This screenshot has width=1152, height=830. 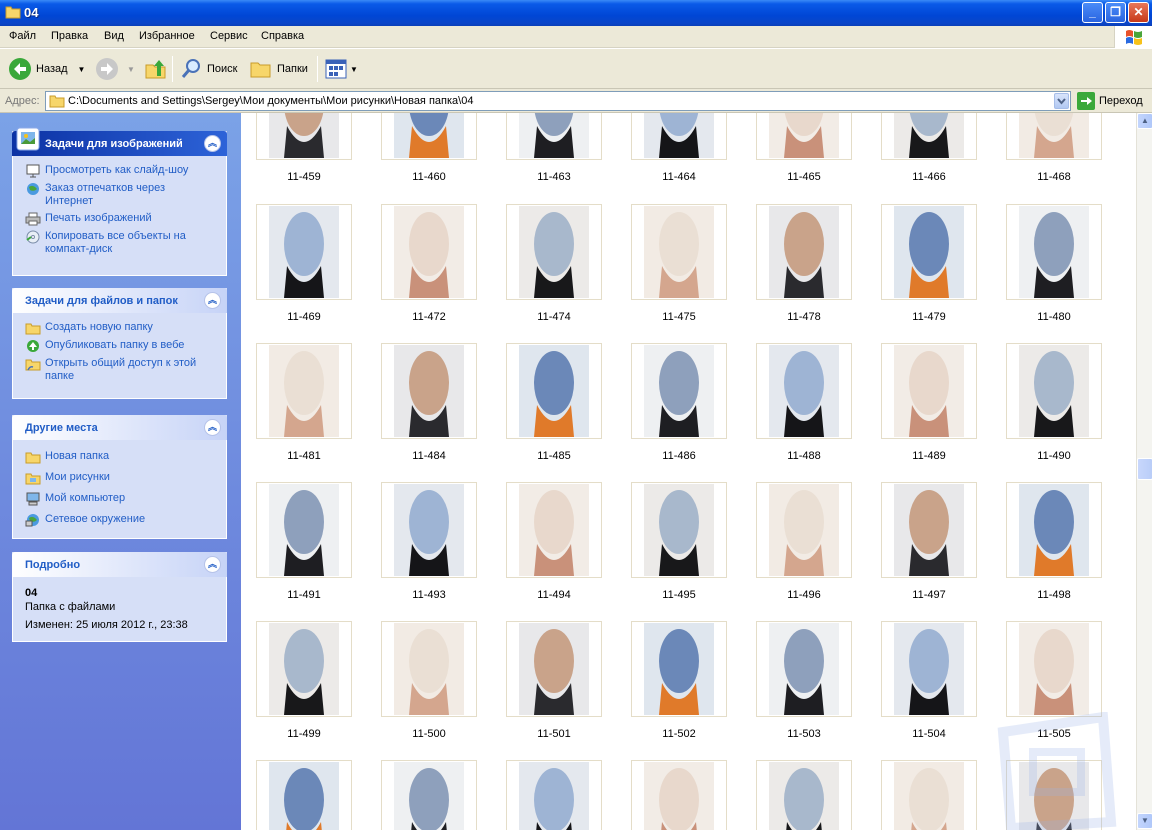 What do you see at coordinates (679, 595) in the screenshot?
I see `thumbnail-label: 11-495` at bounding box center [679, 595].